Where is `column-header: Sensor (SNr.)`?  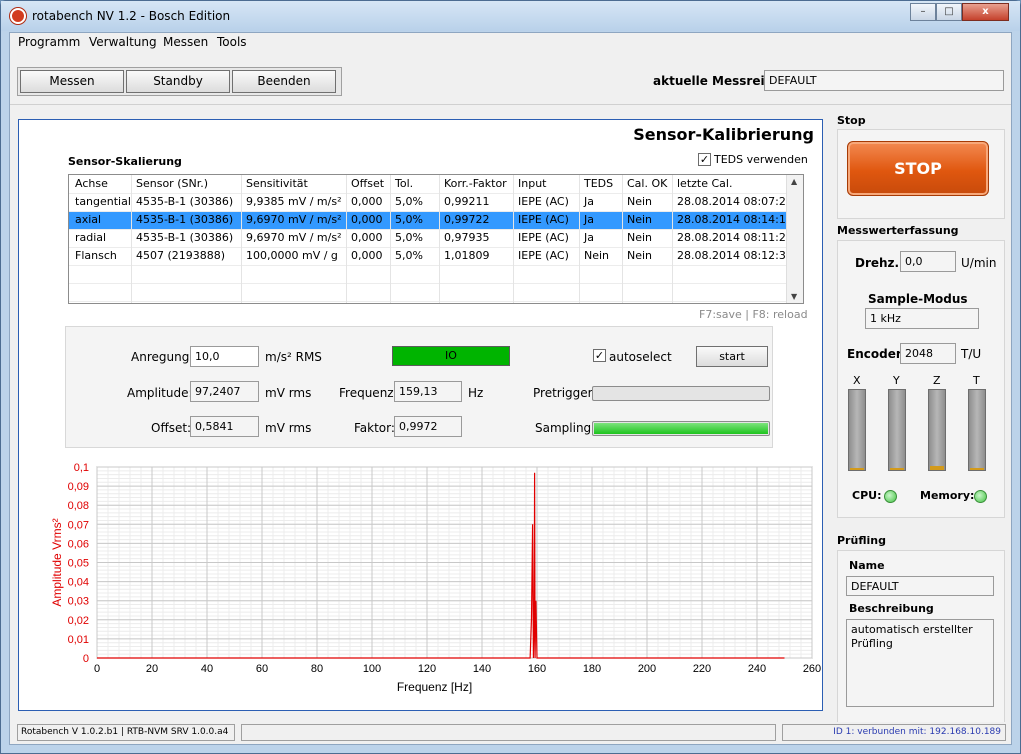
column-header: Sensor (SNr.) is located at coordinates (172, 183).